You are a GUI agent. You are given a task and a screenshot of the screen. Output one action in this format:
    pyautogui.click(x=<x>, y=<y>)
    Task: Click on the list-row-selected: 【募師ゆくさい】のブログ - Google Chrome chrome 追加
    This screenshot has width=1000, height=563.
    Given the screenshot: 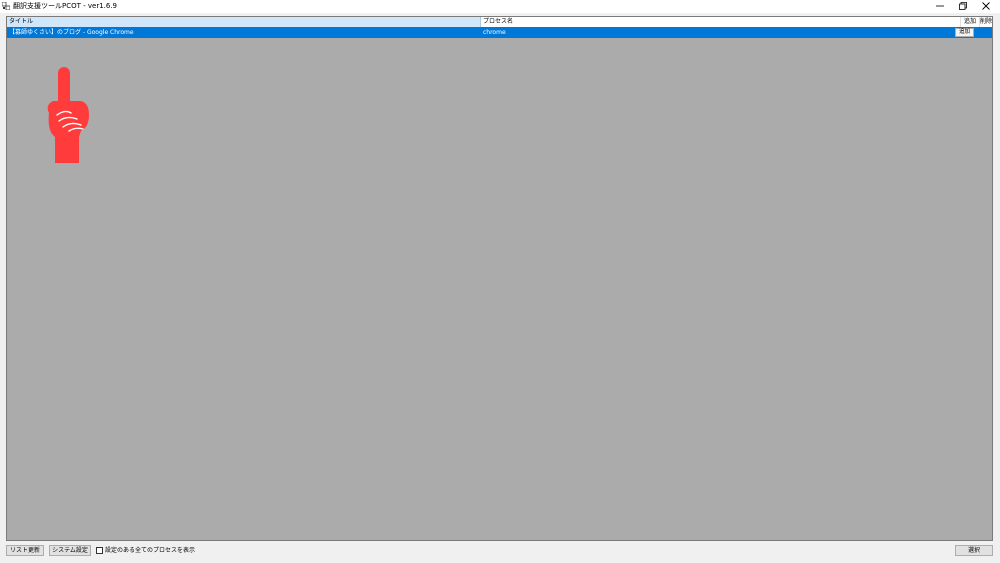 What is the action you would take?
    pyautogui.click(x=499, y=32)
    